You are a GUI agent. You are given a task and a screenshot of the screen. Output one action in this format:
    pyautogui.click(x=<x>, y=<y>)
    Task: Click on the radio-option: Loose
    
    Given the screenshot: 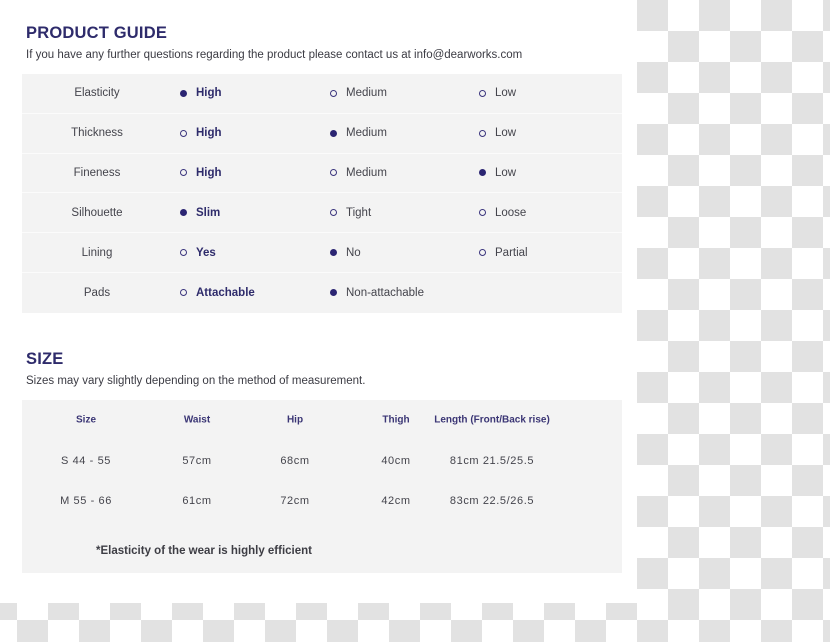 What is the action you would take?
    pyautogui.click(x=502, y=213)
    